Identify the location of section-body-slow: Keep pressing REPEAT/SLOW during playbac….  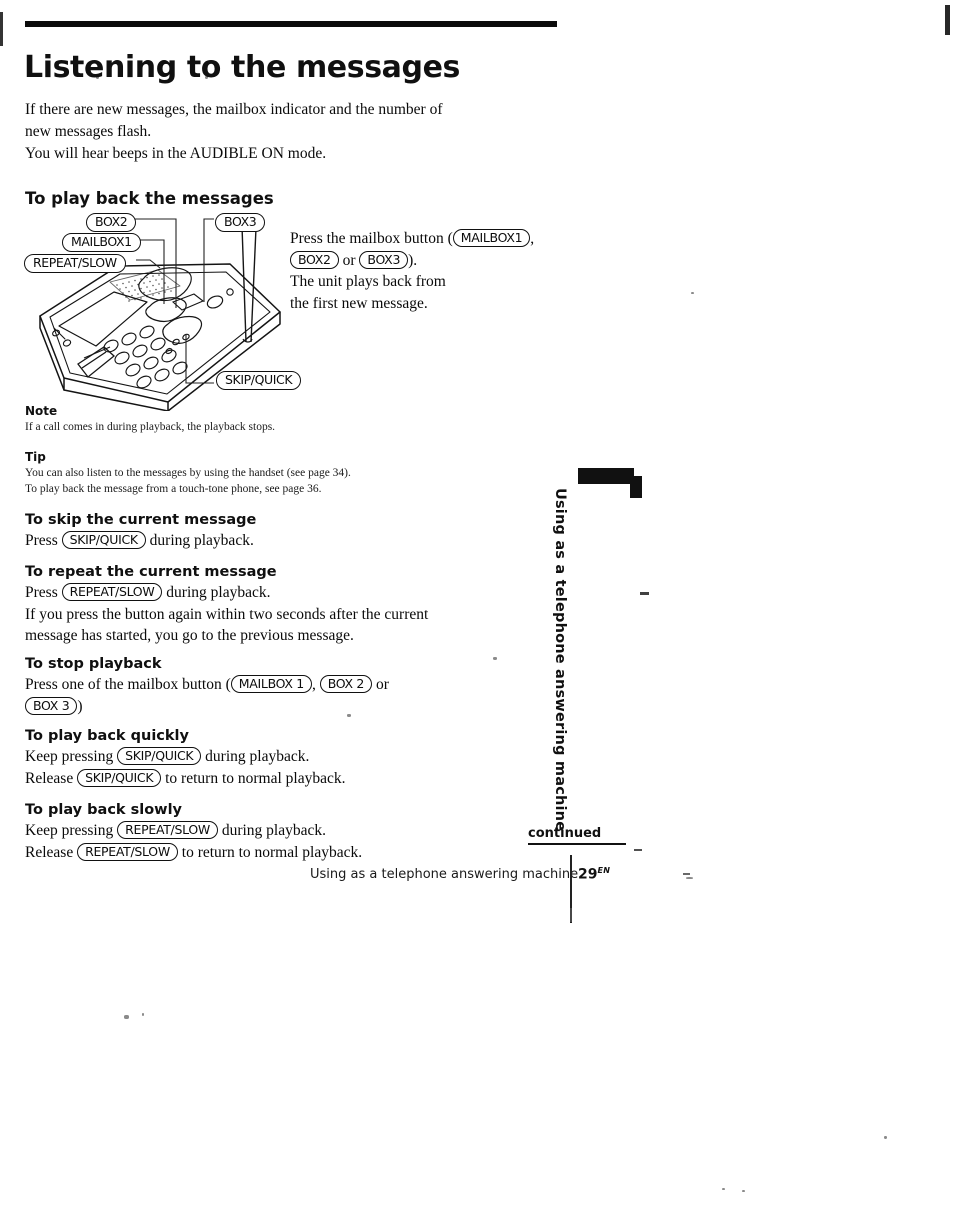
(260, 841).